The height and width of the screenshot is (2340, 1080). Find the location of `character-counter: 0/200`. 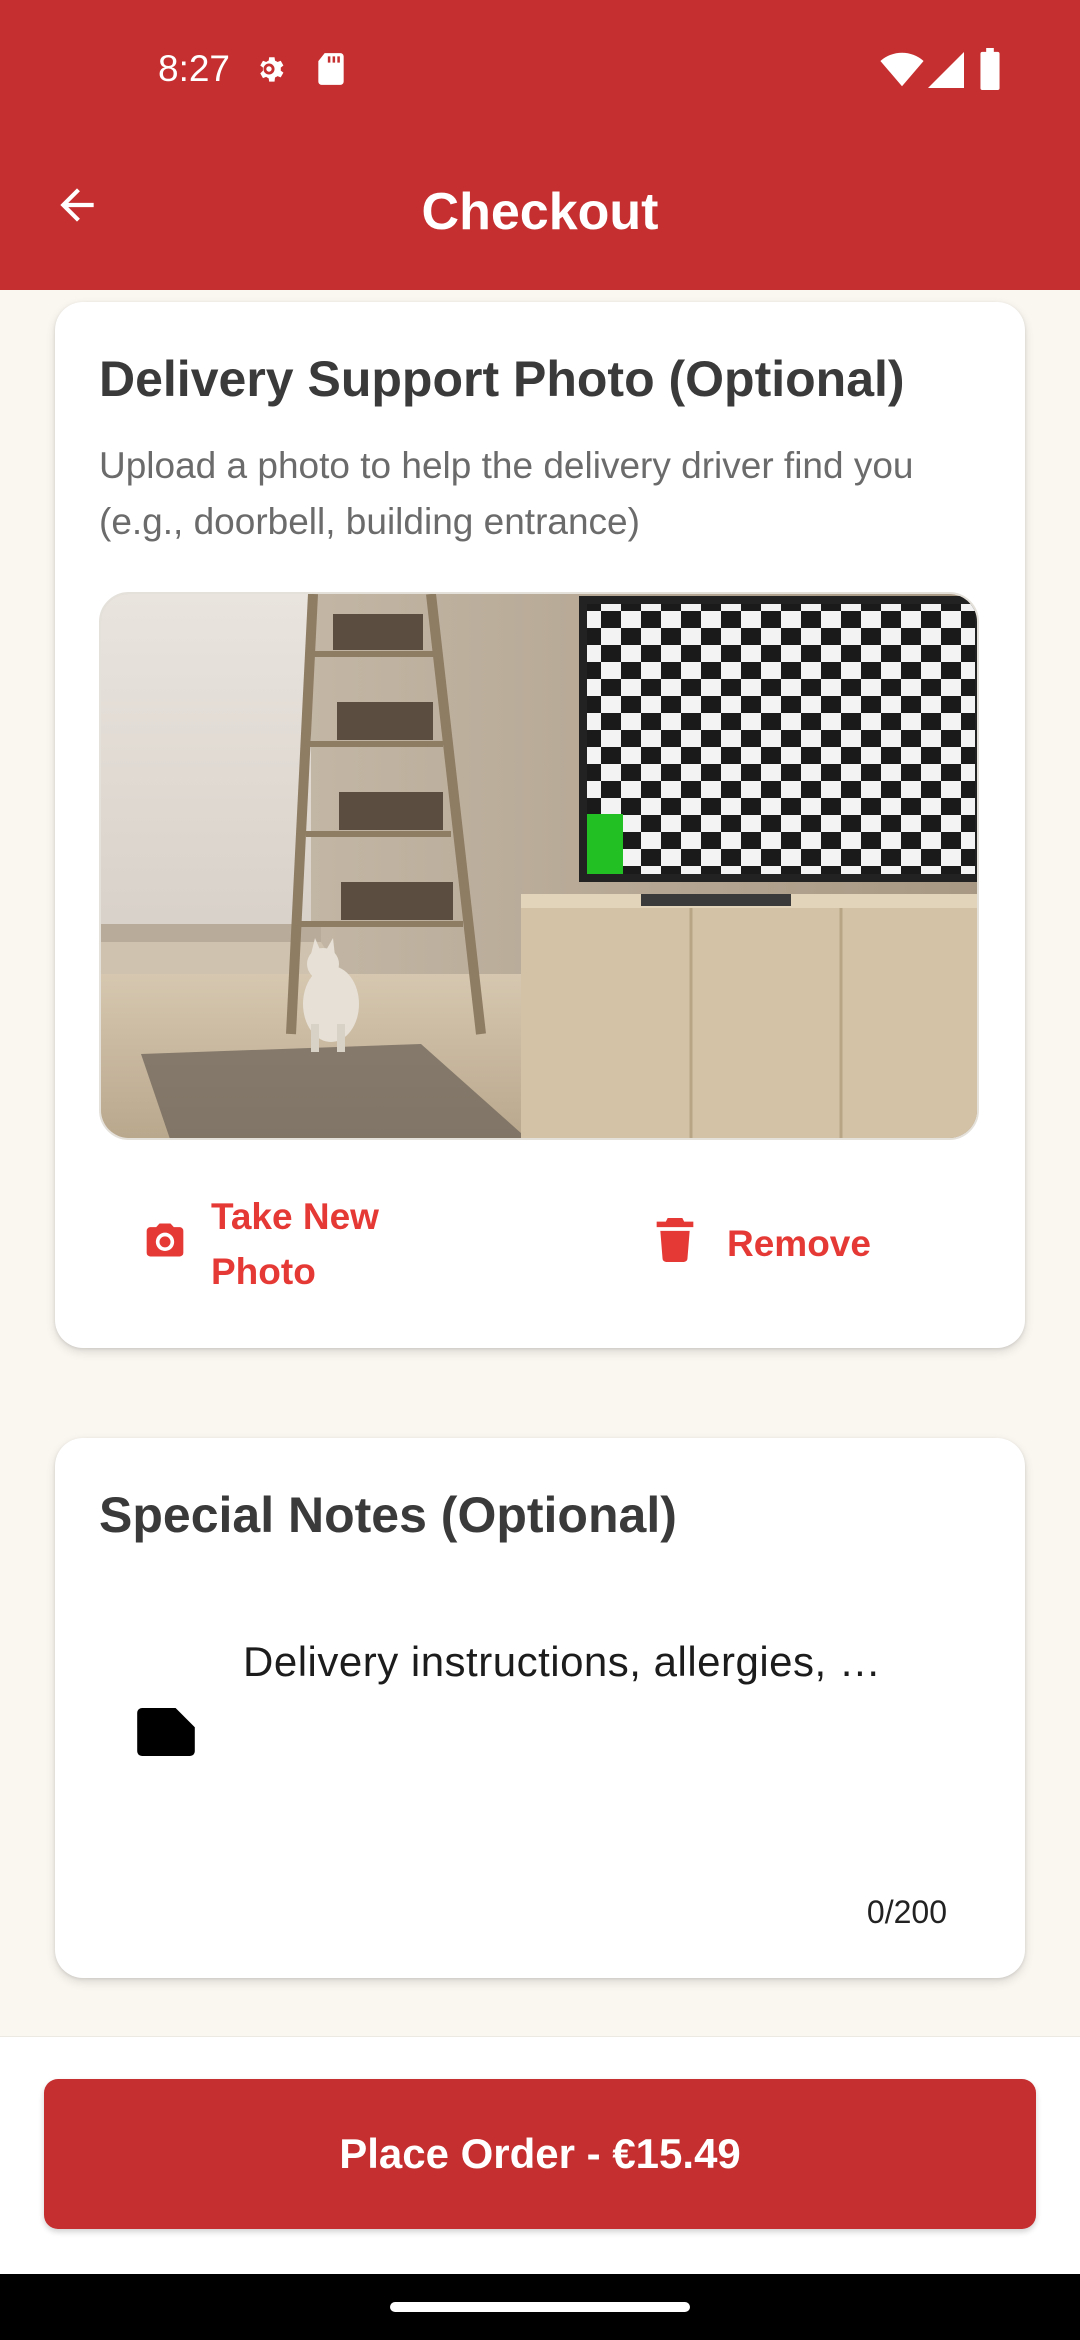

character-counter: 0/200 is located at coordinates (906, 1912).